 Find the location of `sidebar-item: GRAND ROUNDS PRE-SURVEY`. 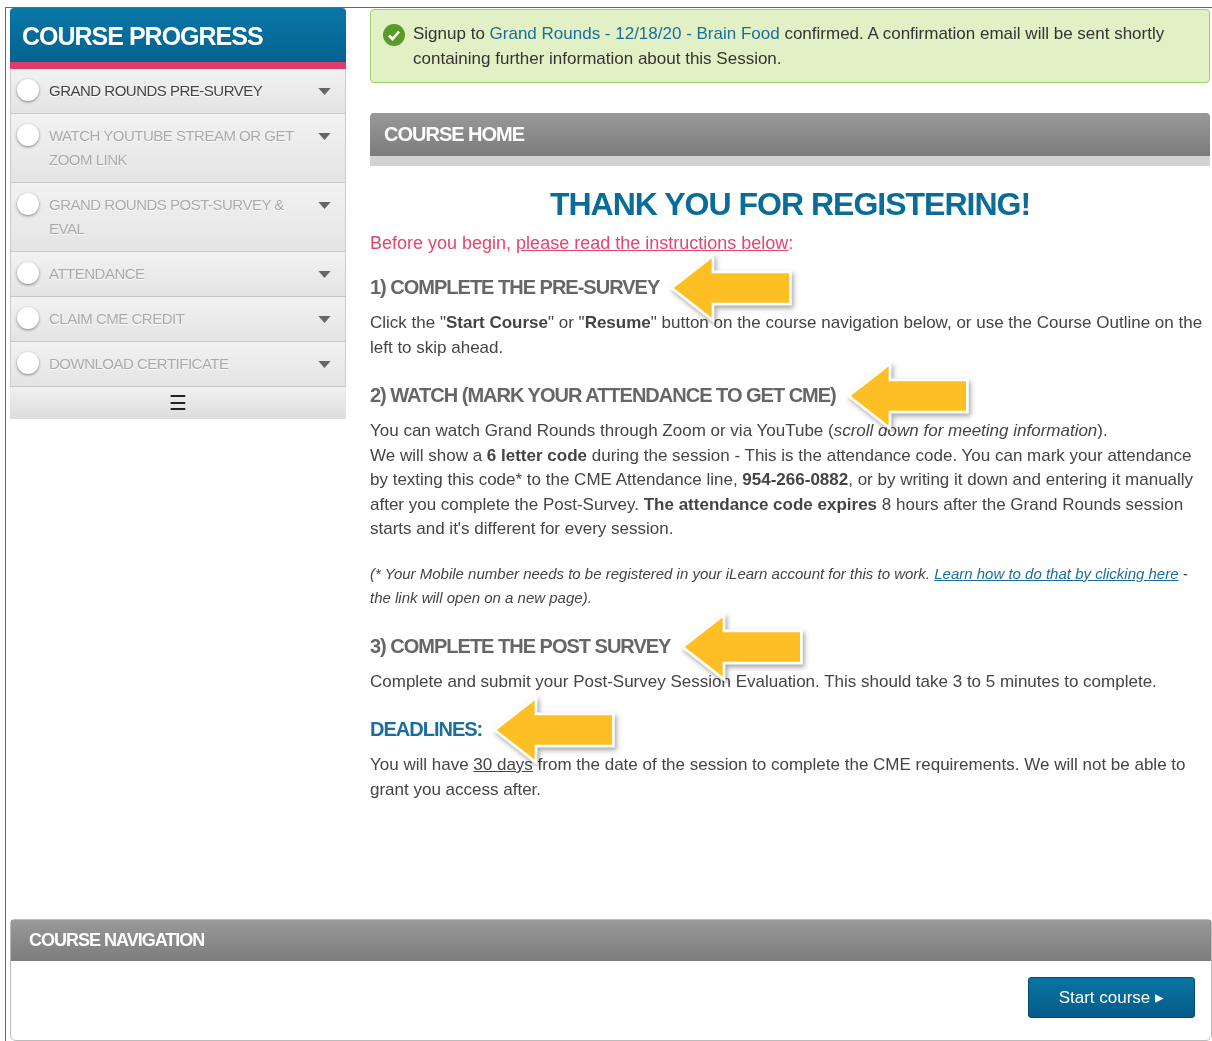

sidebar-item: GRAND ROUNDS PRE-SURVEY is located at coordinates (178, 91).